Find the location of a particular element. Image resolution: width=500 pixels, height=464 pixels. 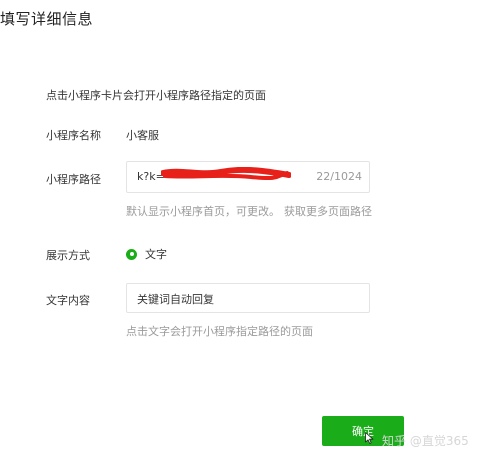

path-input-counter: 22/1024 is located at coordinates (339, 176).